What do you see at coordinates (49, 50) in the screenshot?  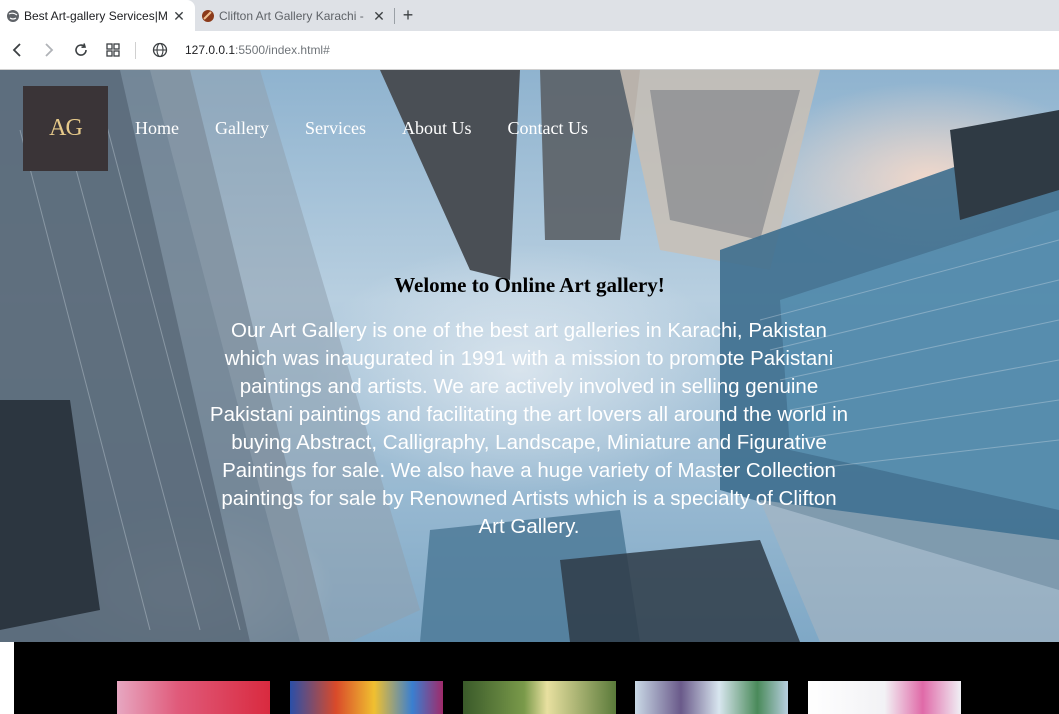 I see `forward-icon` at bounding box center [49, 50].